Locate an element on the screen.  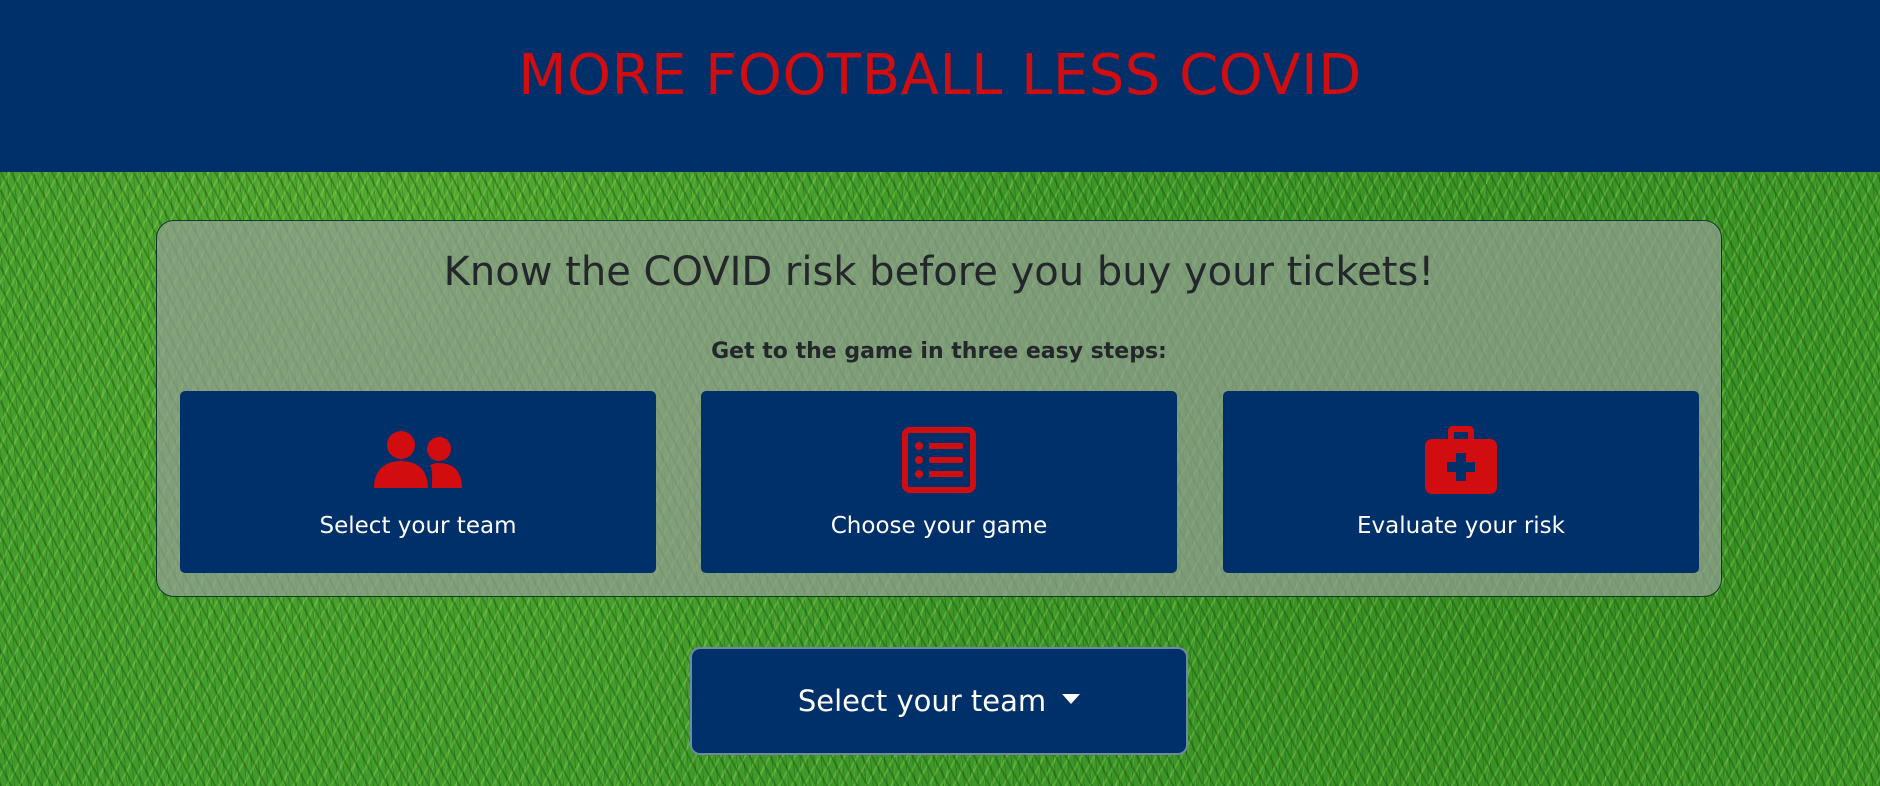
step-label: Evaluate your risk is located at coordinates (1461, 526).